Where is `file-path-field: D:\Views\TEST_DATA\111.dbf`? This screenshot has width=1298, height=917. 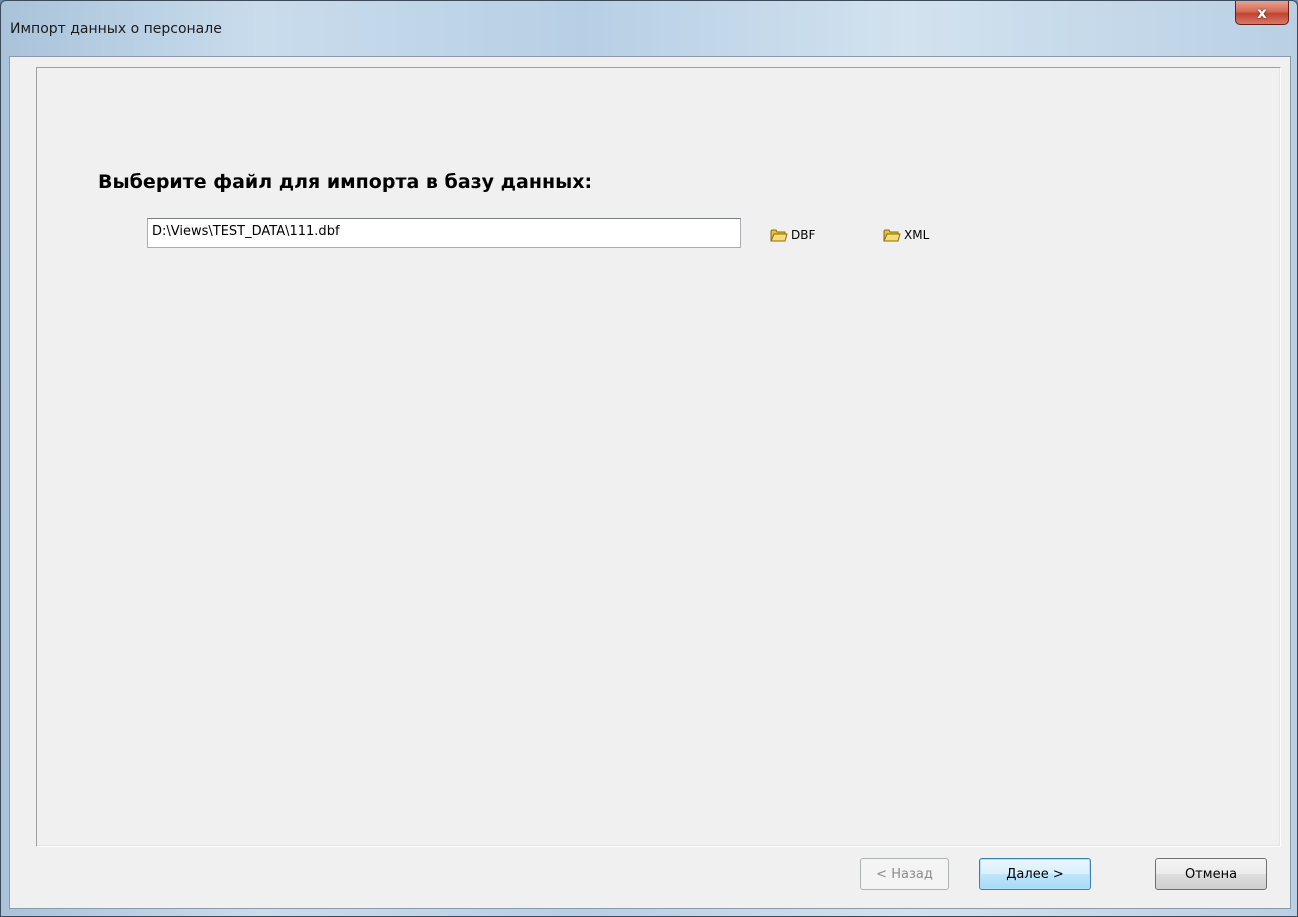
file-path-field: D:\Views\TEST_DATA\111.dbf is located at coordinates (444, 233).